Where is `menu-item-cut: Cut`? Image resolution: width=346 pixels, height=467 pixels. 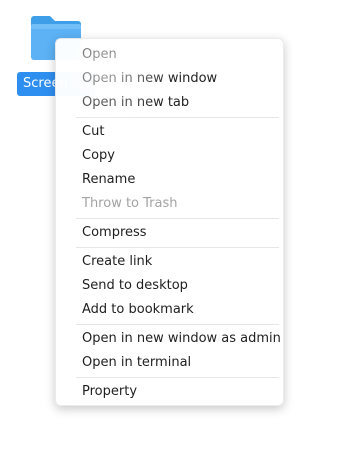
menu-item-cut: Cut is located at coordinates (169, 132).